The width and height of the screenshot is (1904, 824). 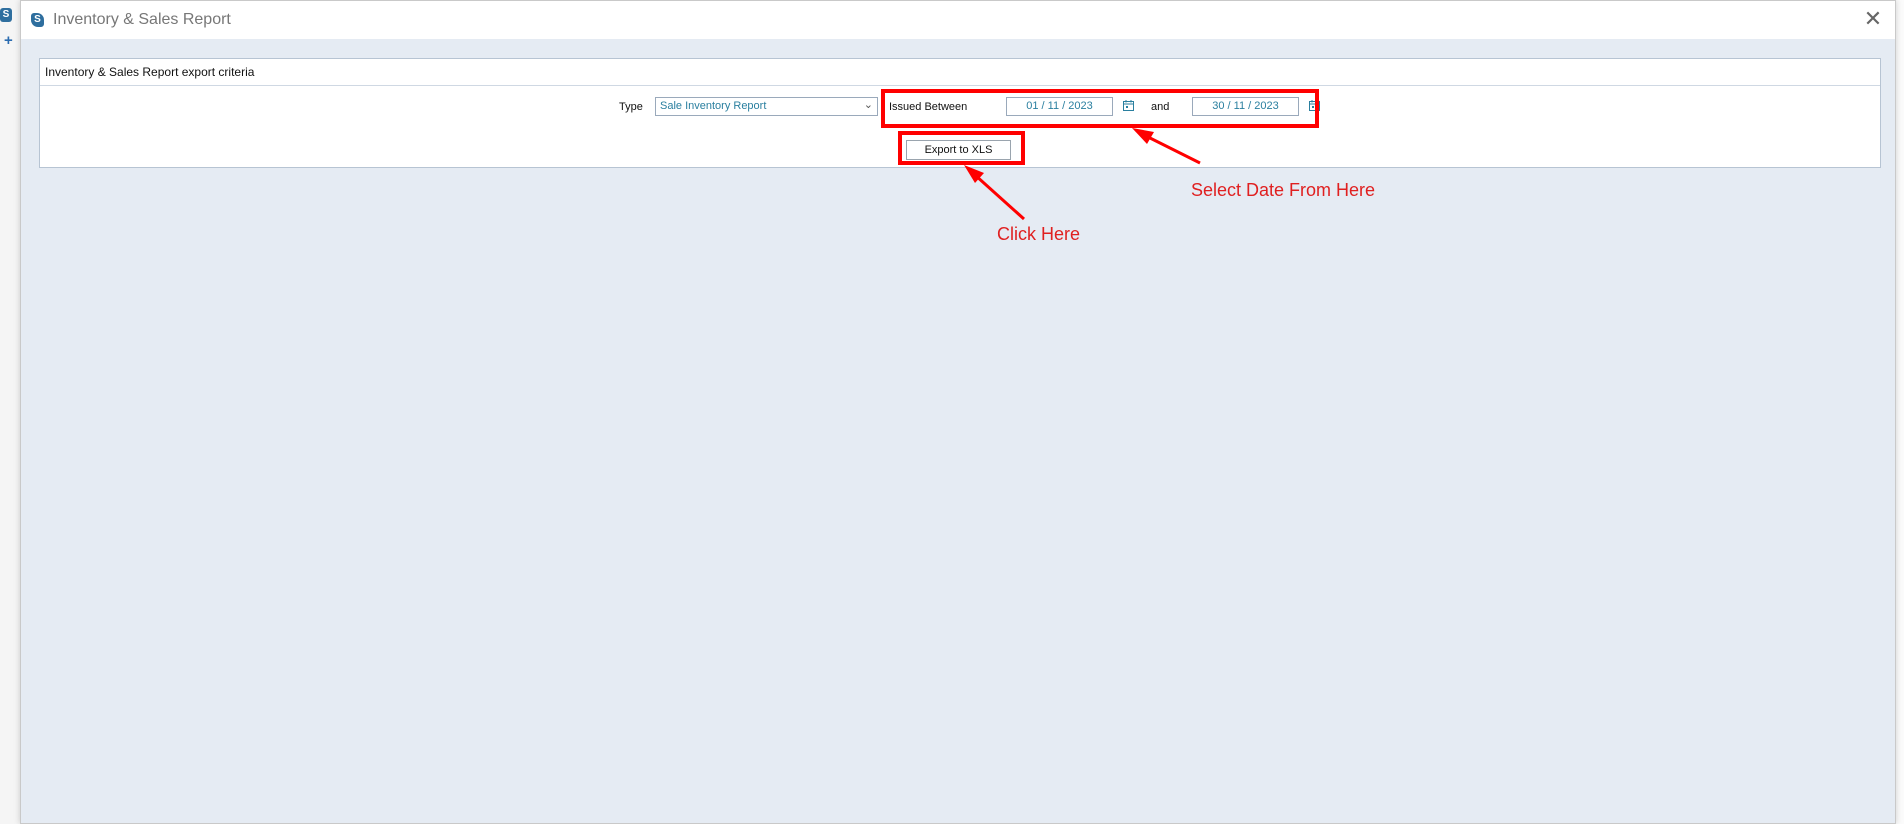 I want to click on dialog-titlebar: S Inventory & Sales Report ✕, so click(x=958, y=20).